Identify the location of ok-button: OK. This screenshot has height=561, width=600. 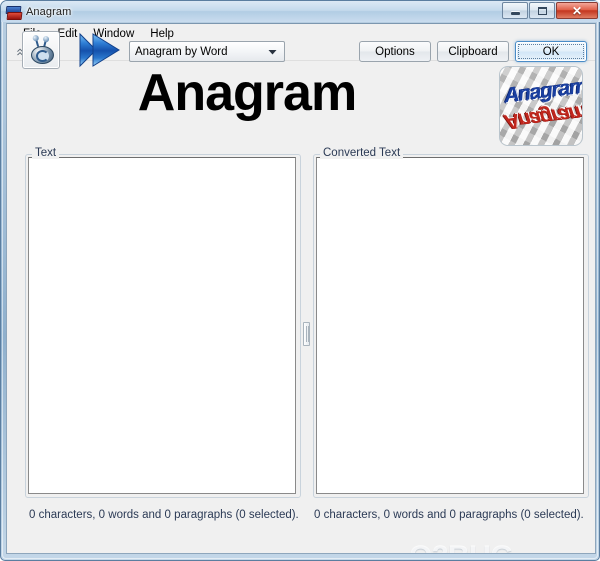
(551, 51).